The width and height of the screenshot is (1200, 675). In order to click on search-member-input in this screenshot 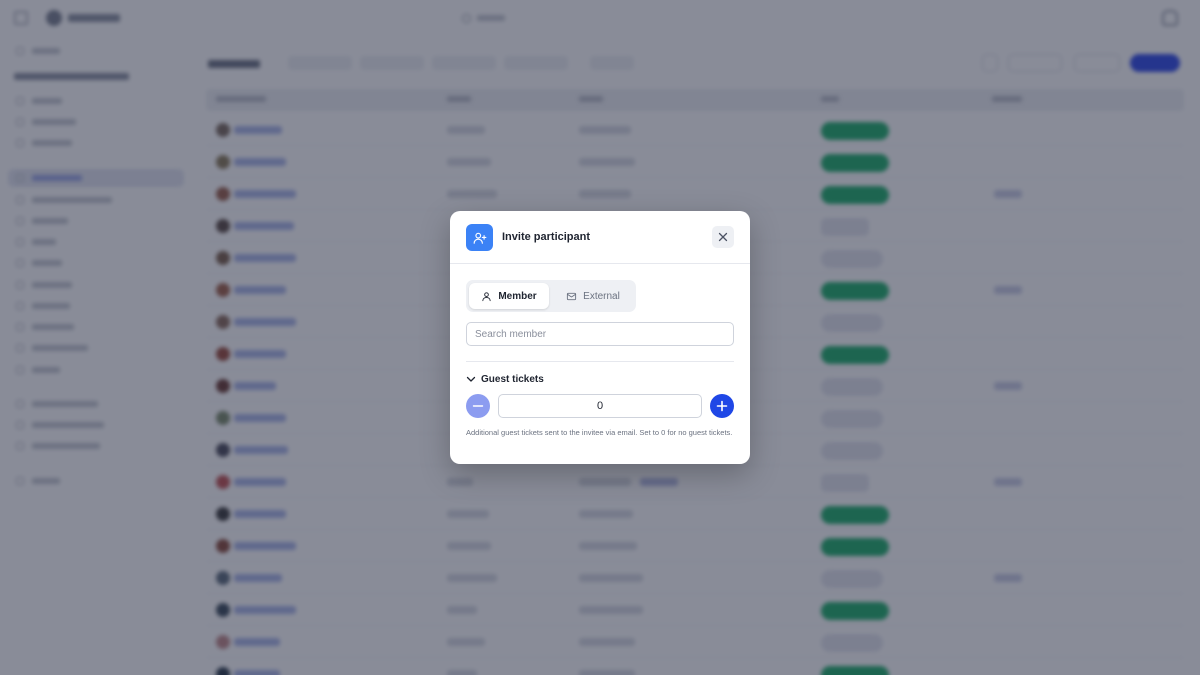, I will do `click(600, 334)`.